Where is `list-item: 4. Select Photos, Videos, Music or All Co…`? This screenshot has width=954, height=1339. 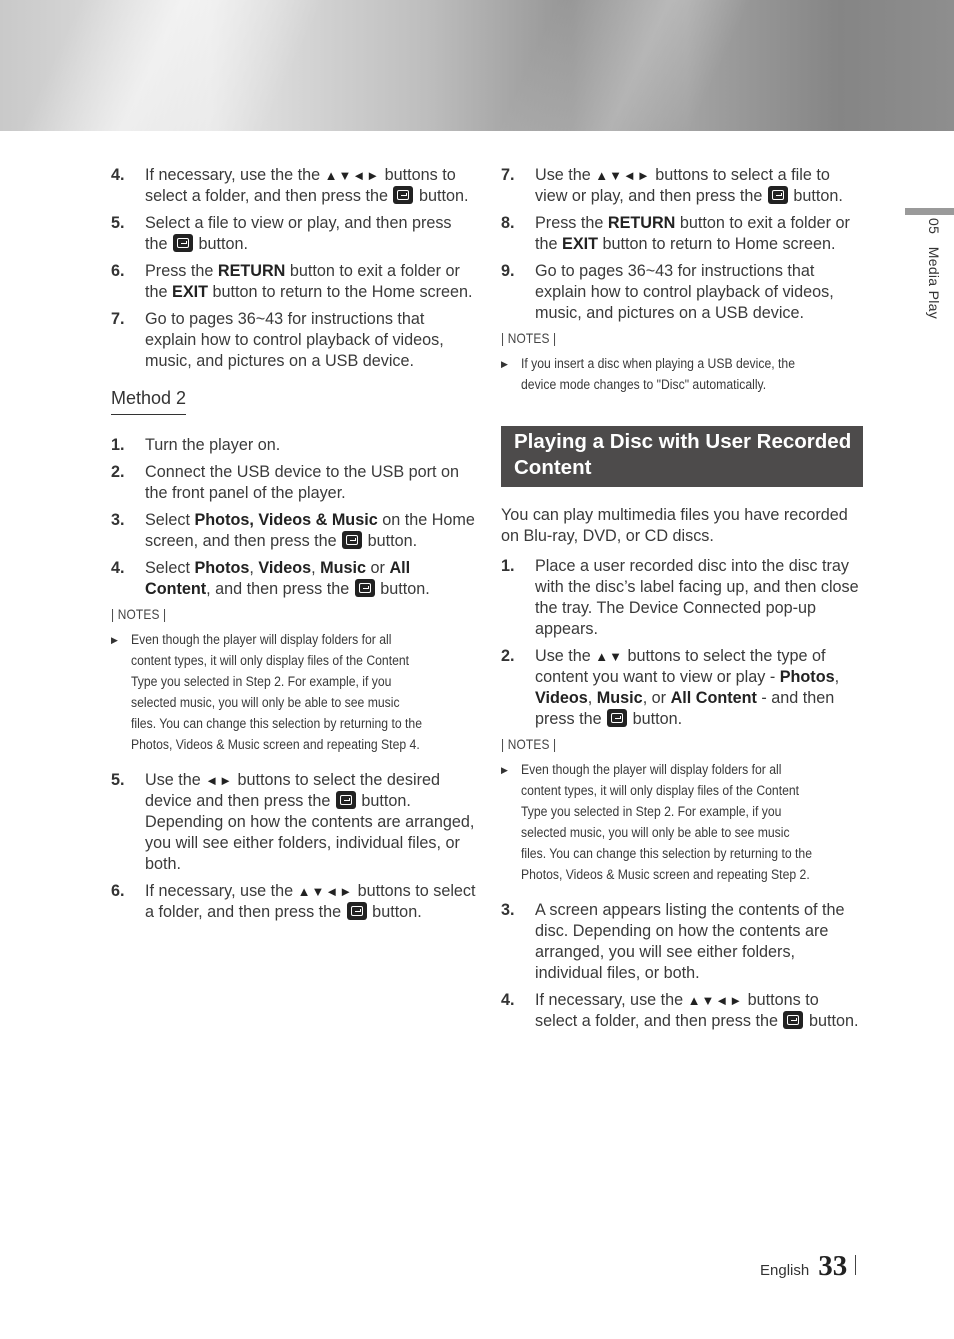 list-item: 4. Select Photos, Videos, Music or All Co… is located at coordinates (293, 579).